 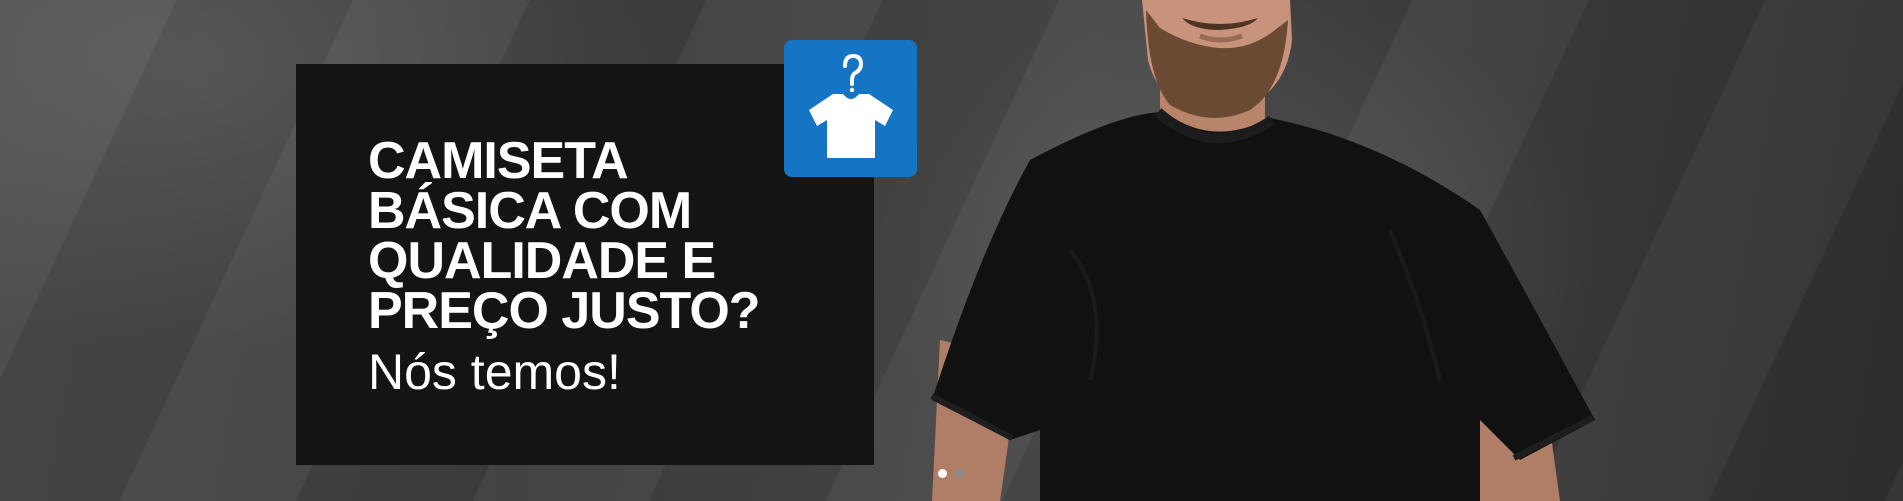 I want to click on headline-line: PREÇO JUSTO?, so click(x=564, y=311).